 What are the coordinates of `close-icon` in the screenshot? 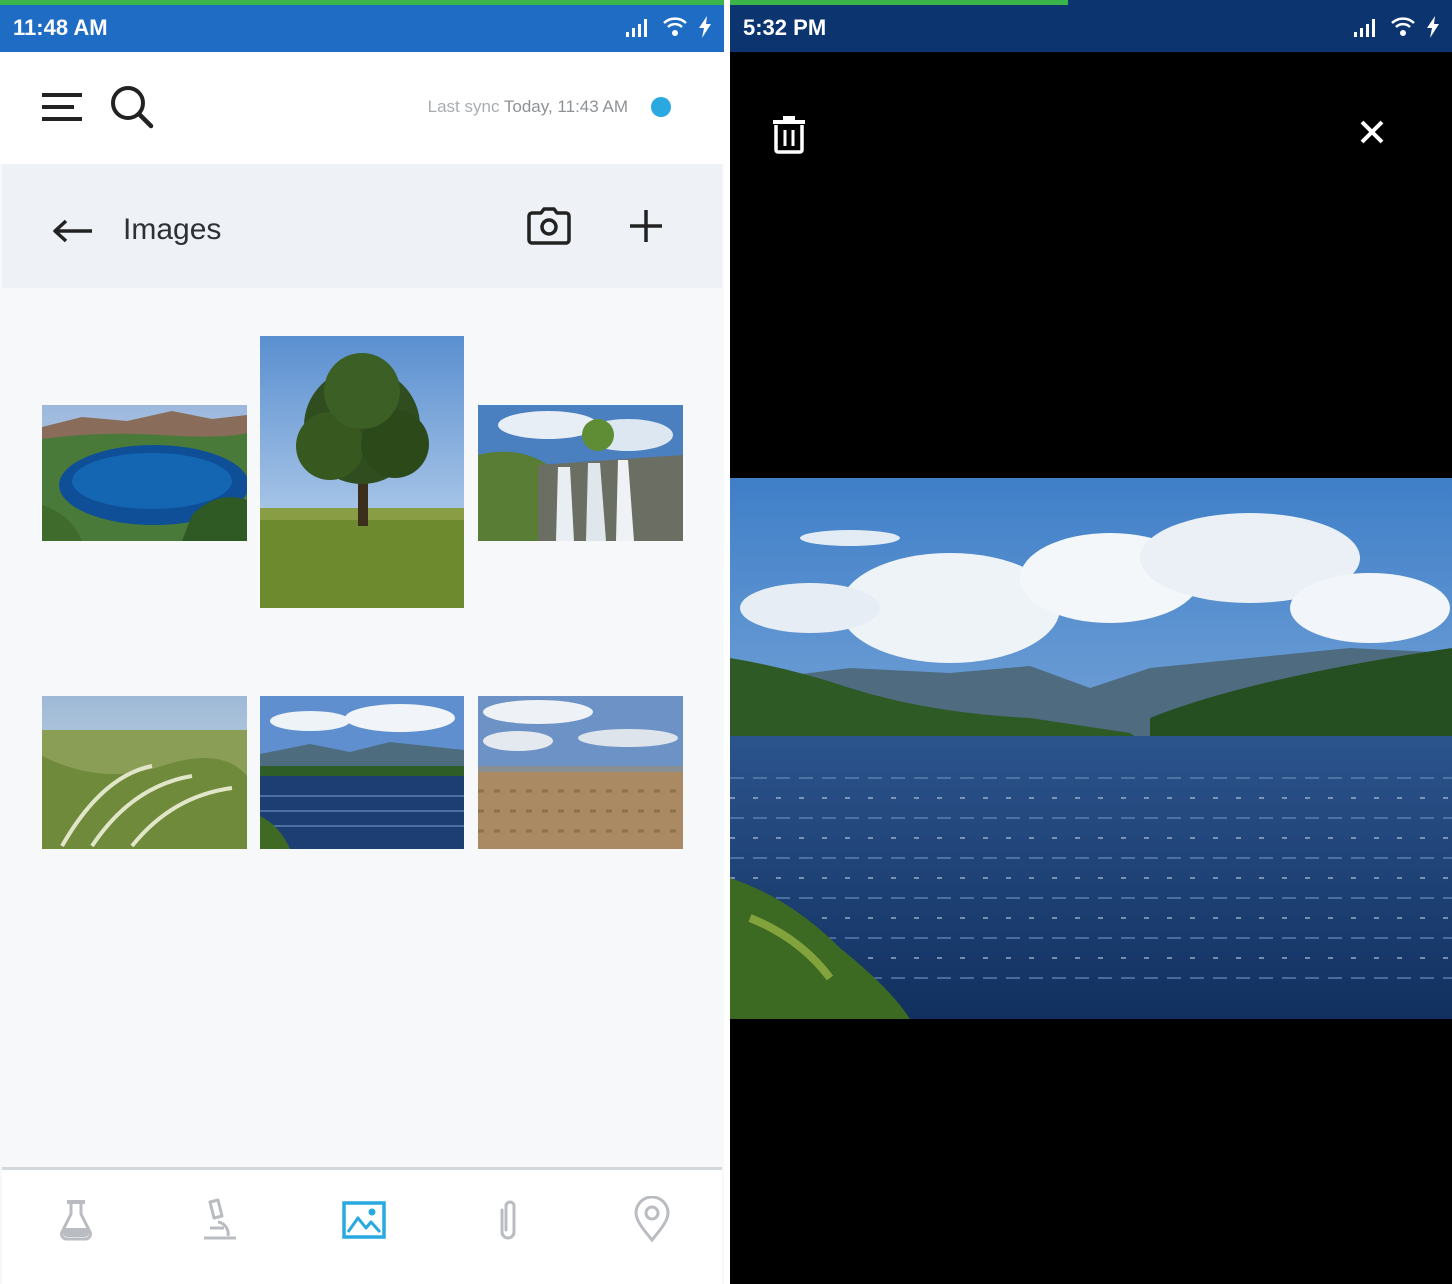 It's located at (1372, 132).